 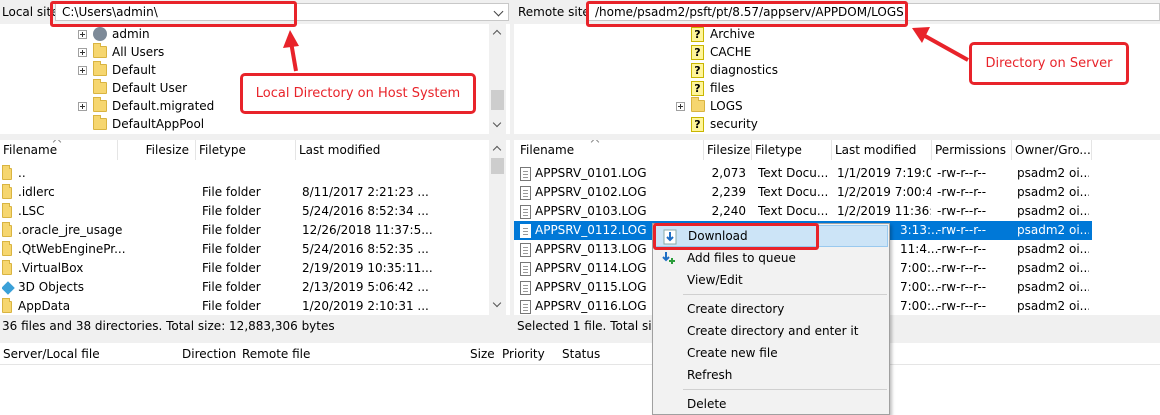 What do you see at coordinates (291, 39) in the screenshot?
I see `arrowhead-local` at bounding box center [291, 39].